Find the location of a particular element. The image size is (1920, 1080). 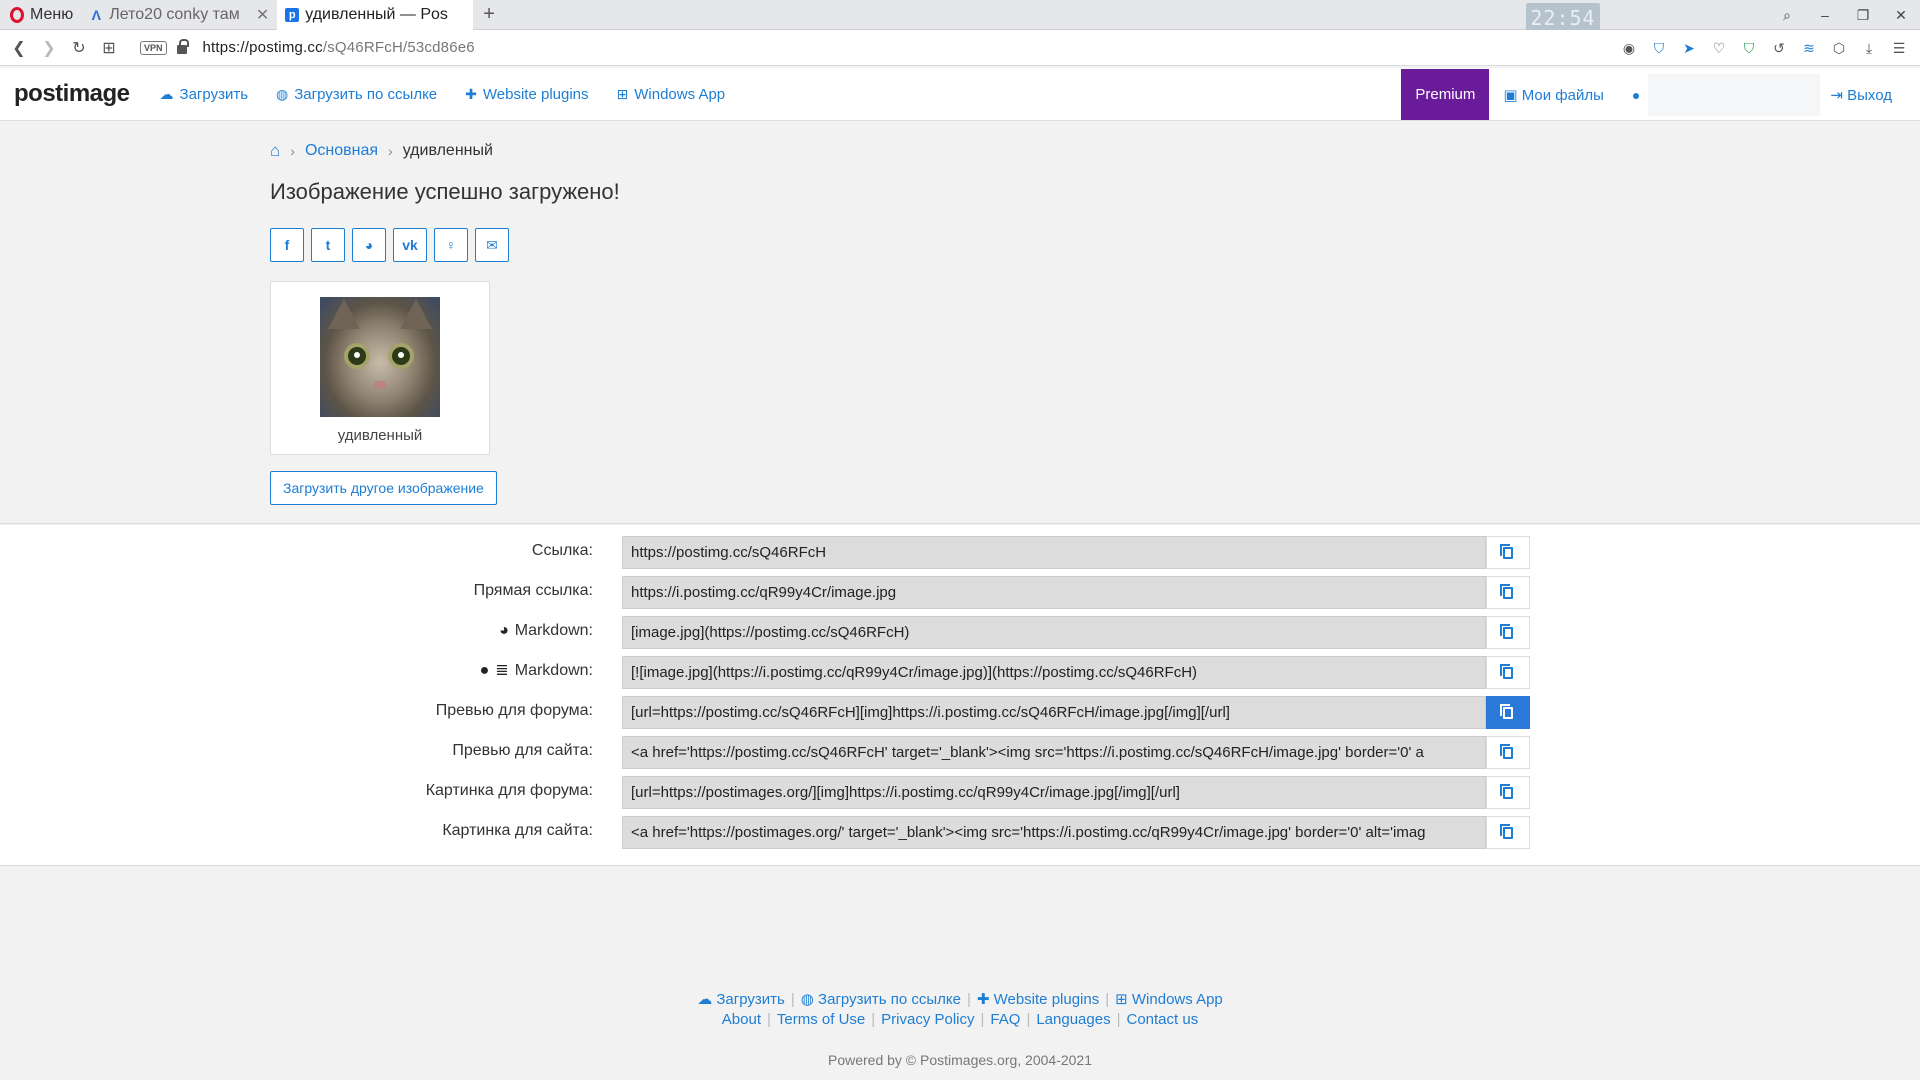

nav-upload-by-link: ◍ Загрузить по ссылке is located at coordinates (356, 94).